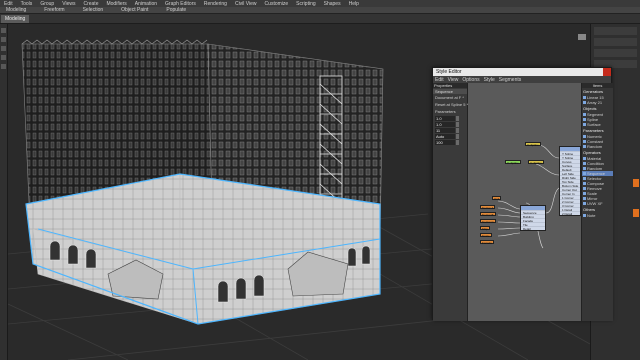 This screenshot has height=360, width=640. Describe the element at coordinates (96, 10) in the screenshot. I see `tab-selection: Selection` at that location.